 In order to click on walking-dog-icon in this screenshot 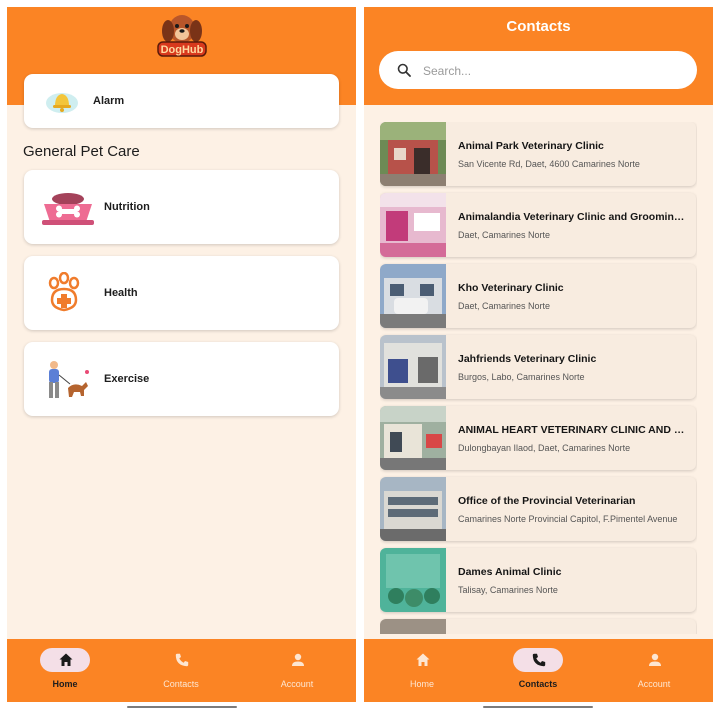, I will do `click(69, 379)`.